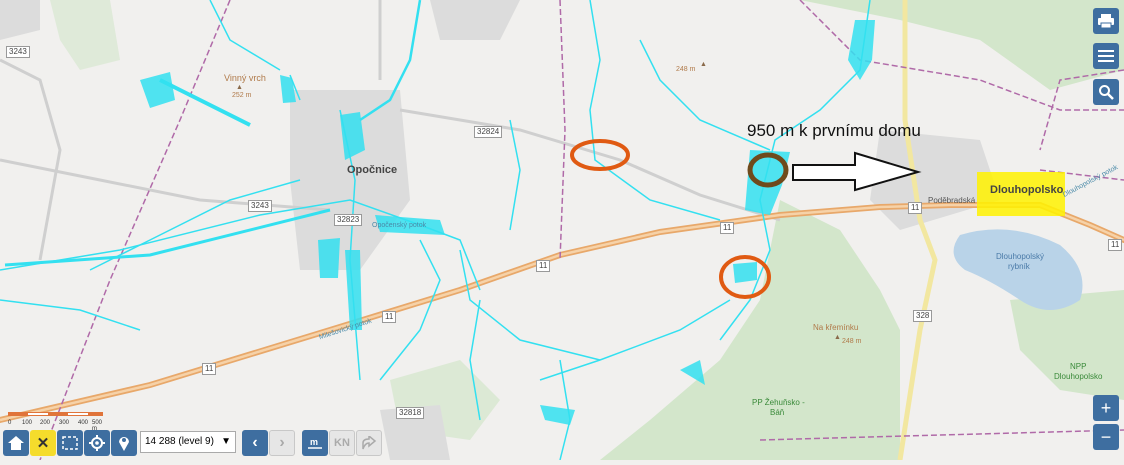  I want to click on road-shield-32818: 32818, so click(410, 413).